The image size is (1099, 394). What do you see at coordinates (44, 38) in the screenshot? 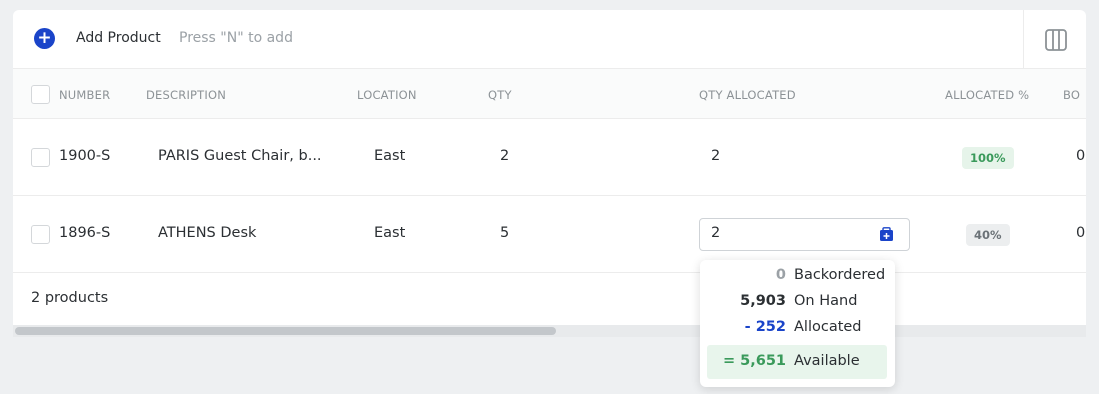
I see `plus-icon: +` at bounding box center [44, 38].